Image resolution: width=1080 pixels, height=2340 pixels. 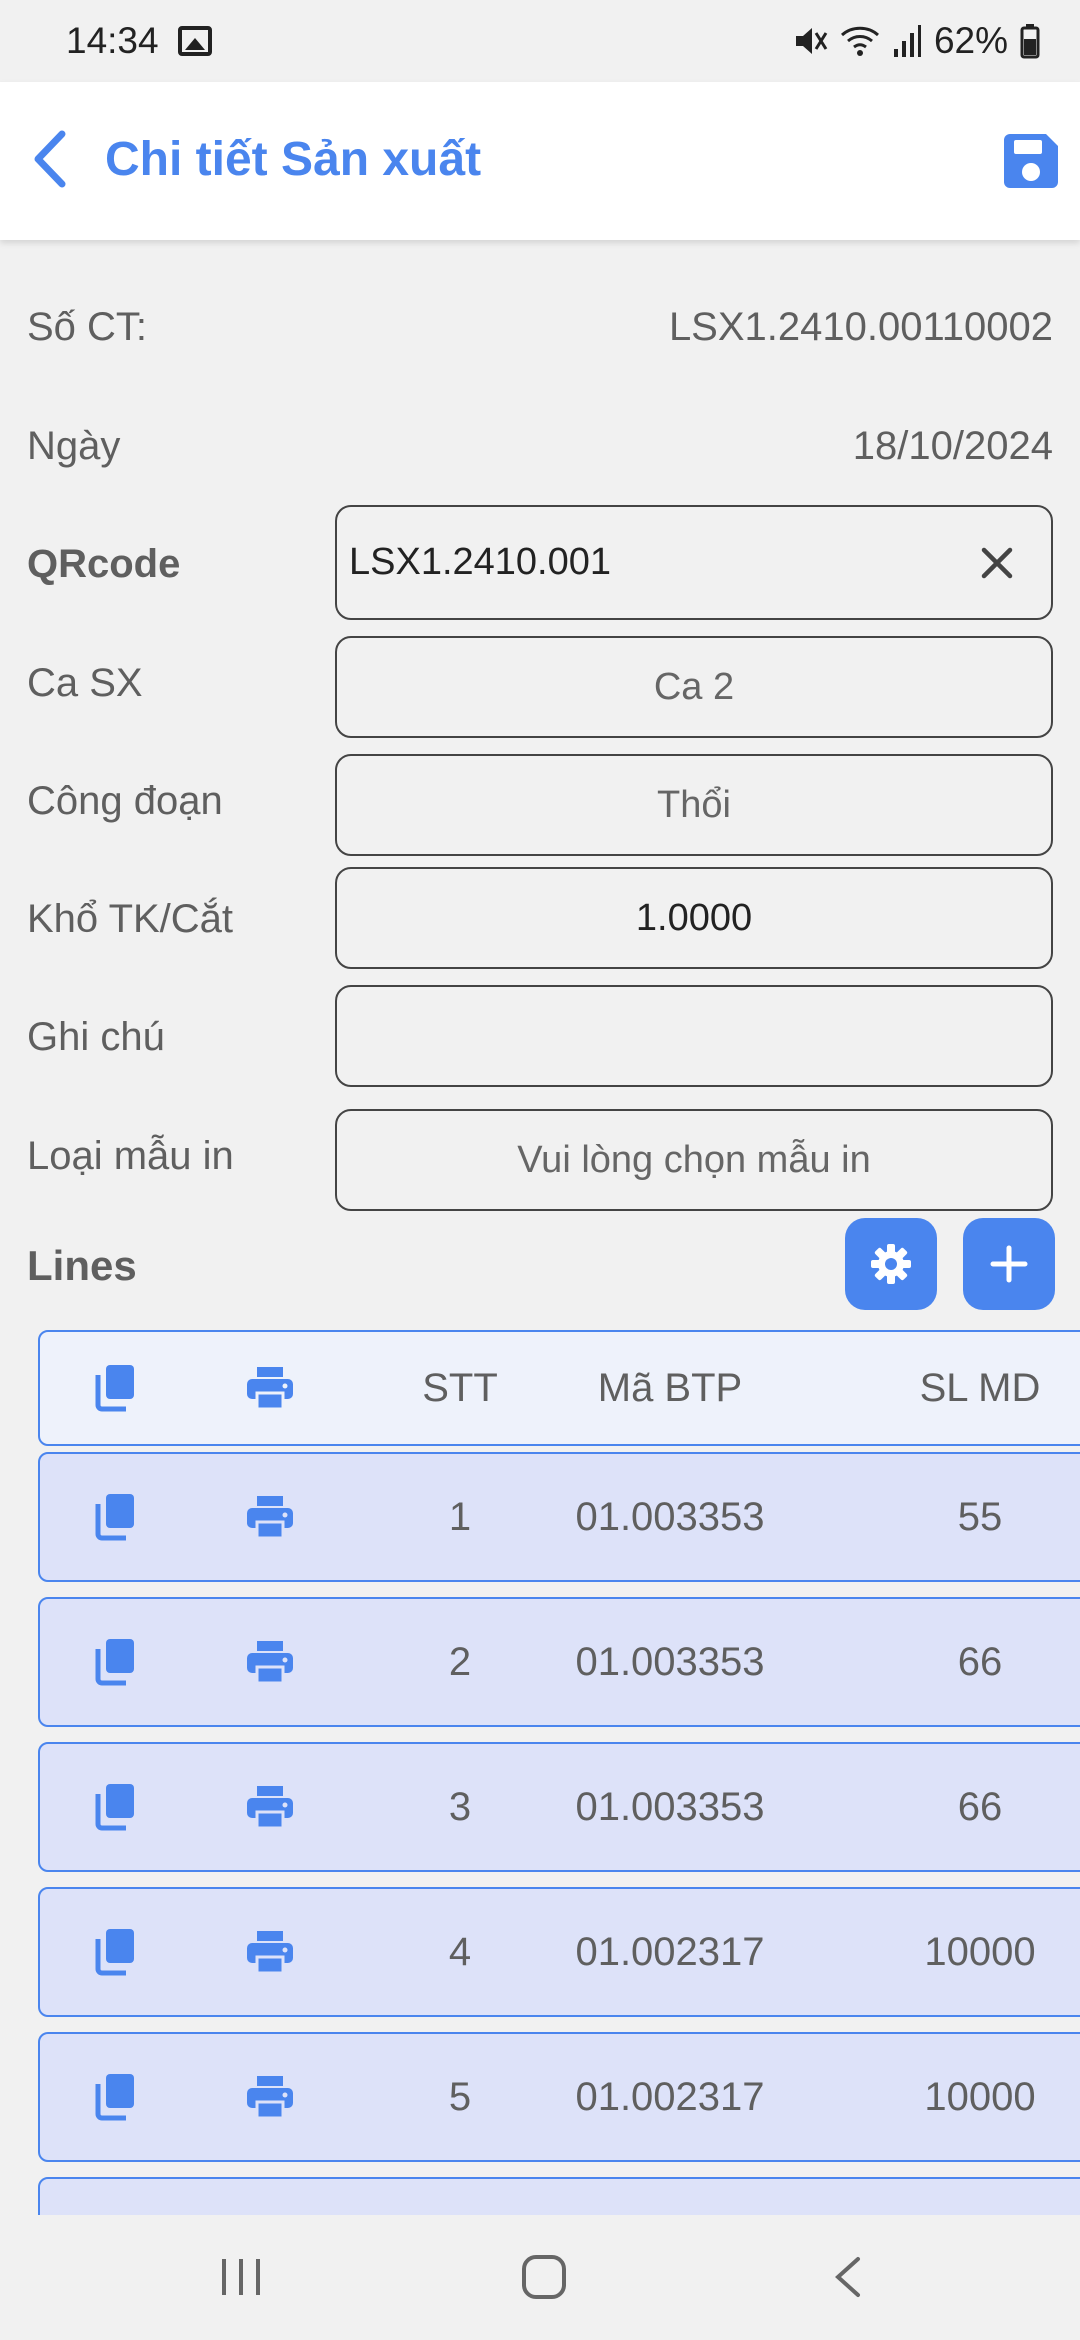 What do you see at coordinates (540, 41) in the screenshot?
I see `status-bar: 14:34 62%` at bounding box center [540, 41].